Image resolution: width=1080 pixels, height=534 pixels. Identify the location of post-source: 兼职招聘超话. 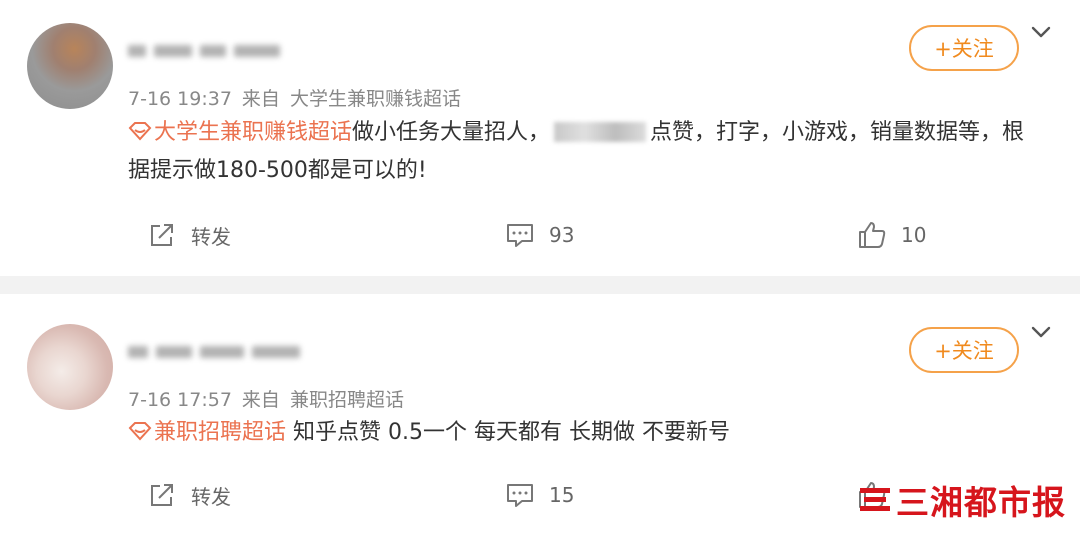
(347, 400).